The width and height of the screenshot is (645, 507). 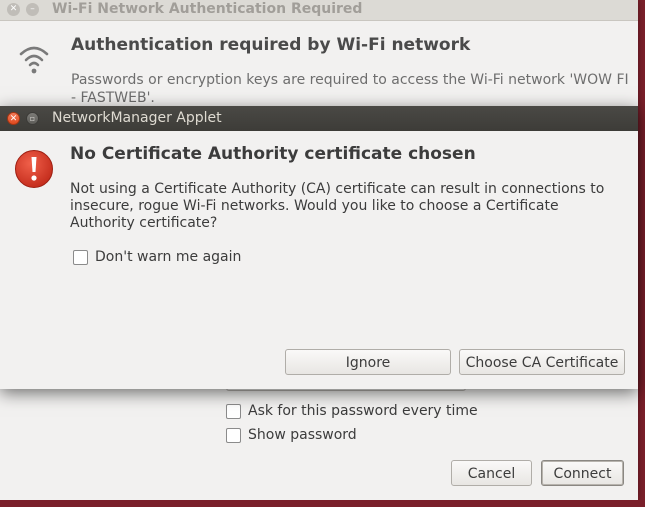 I want to click on warning-icon, so click(x=34, y=169).